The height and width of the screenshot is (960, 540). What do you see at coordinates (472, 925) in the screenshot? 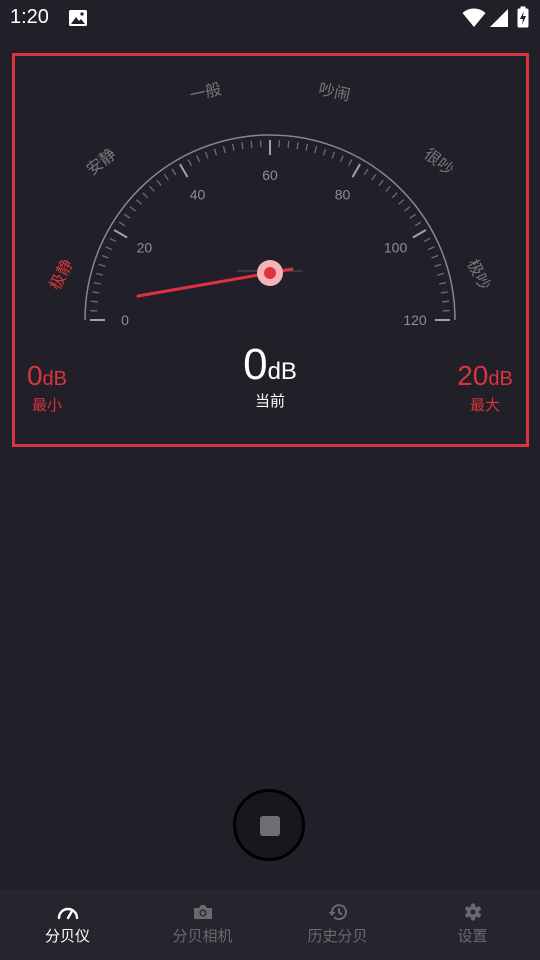
I see `nav-item-settings: 设置` at bounding box center [472, 925].